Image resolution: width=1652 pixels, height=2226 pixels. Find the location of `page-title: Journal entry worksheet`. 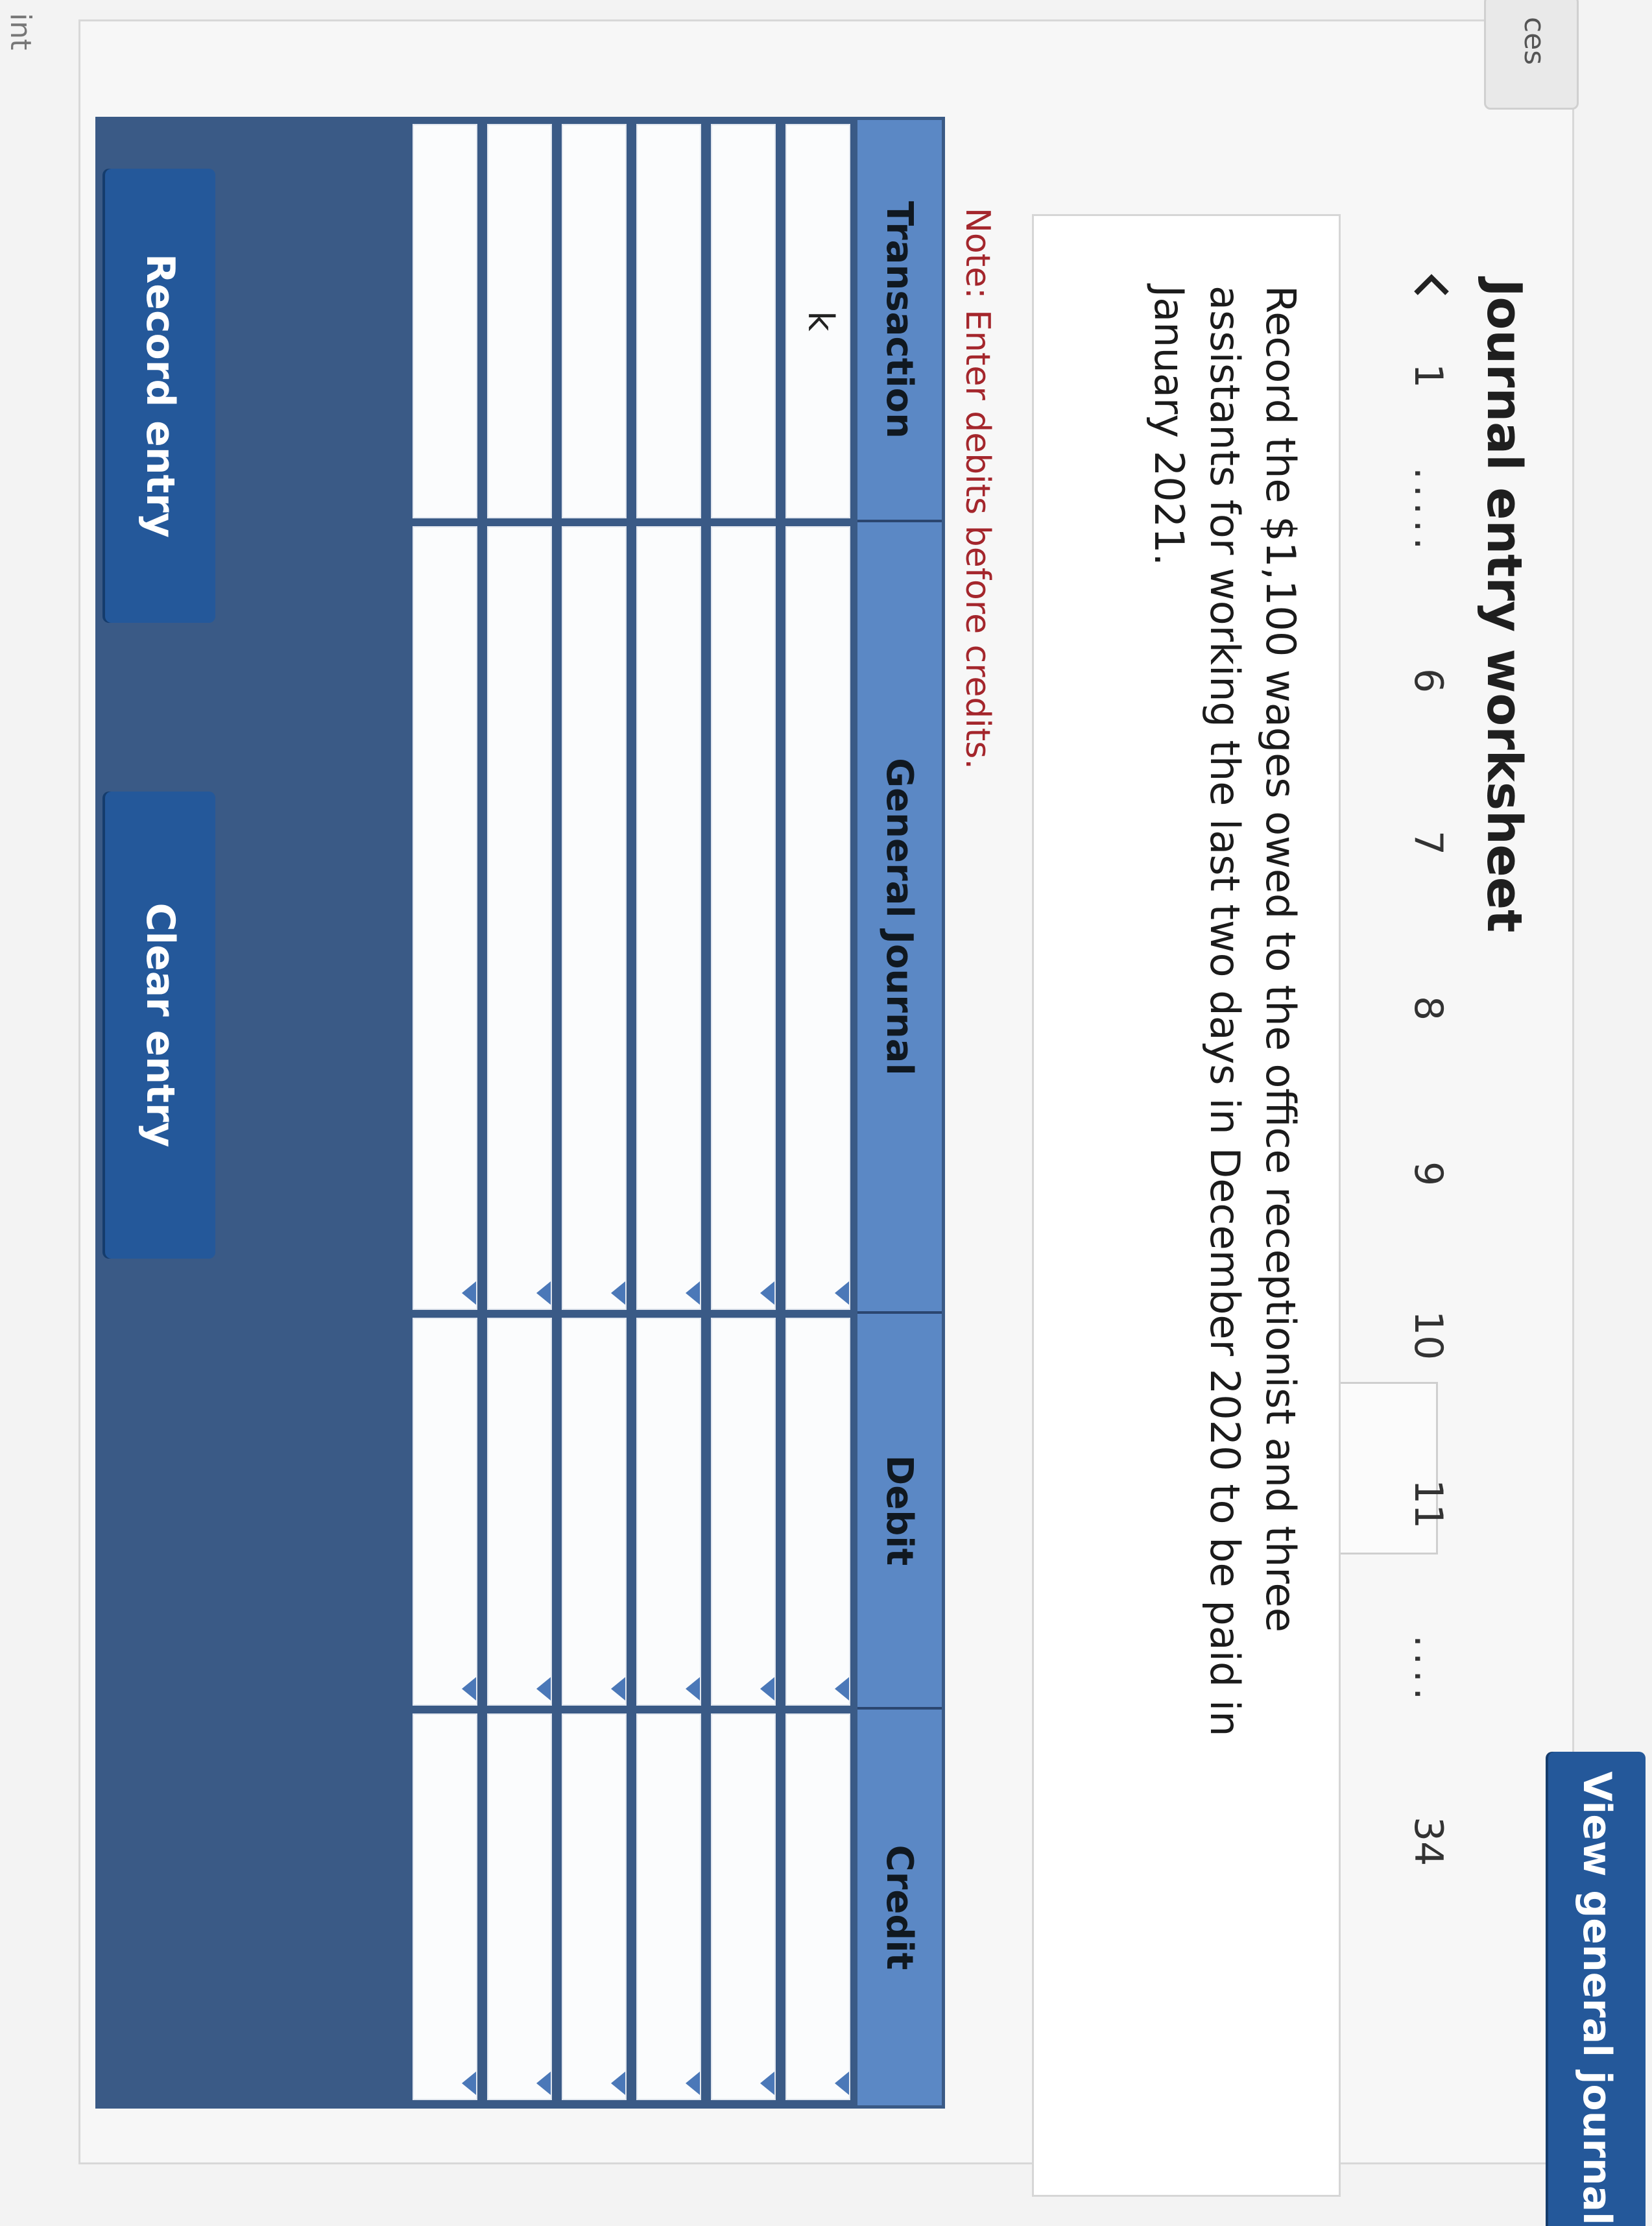

page-title: Journal entry worksheet is located at coordinates (1504, 606).